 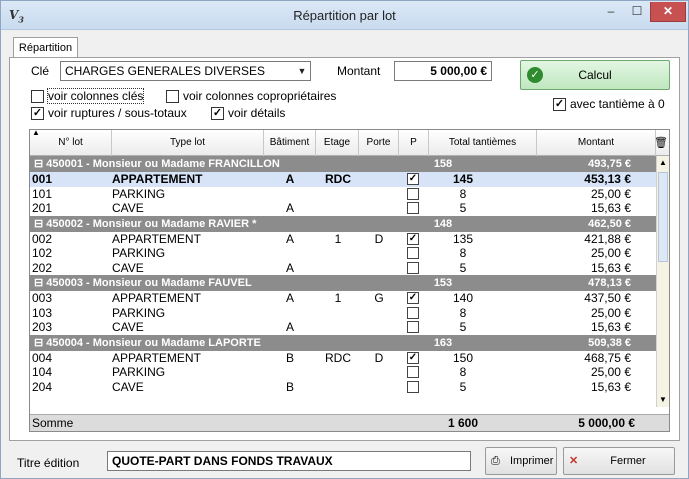 I want to click on scroll-up-icon: ▲, so click(x=663, y=163).